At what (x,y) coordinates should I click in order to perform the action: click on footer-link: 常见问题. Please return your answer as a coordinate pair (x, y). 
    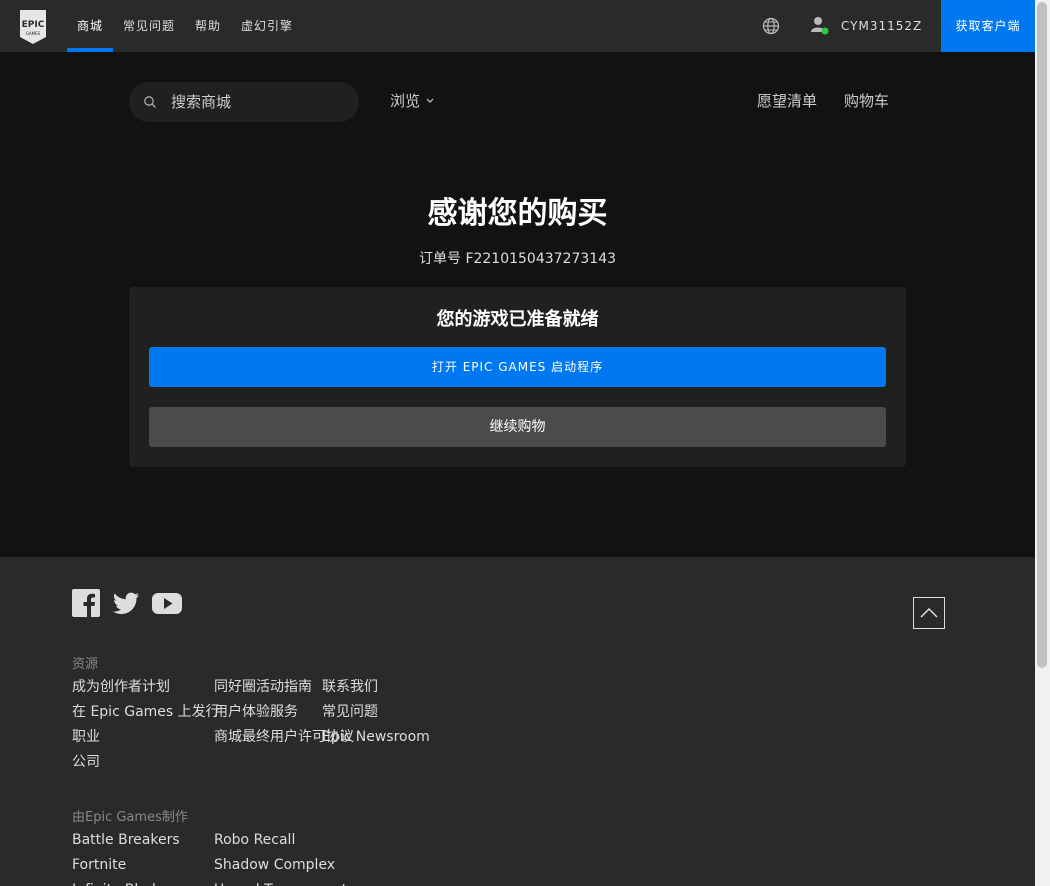
    Looking at the image, I should click on (376, 712).